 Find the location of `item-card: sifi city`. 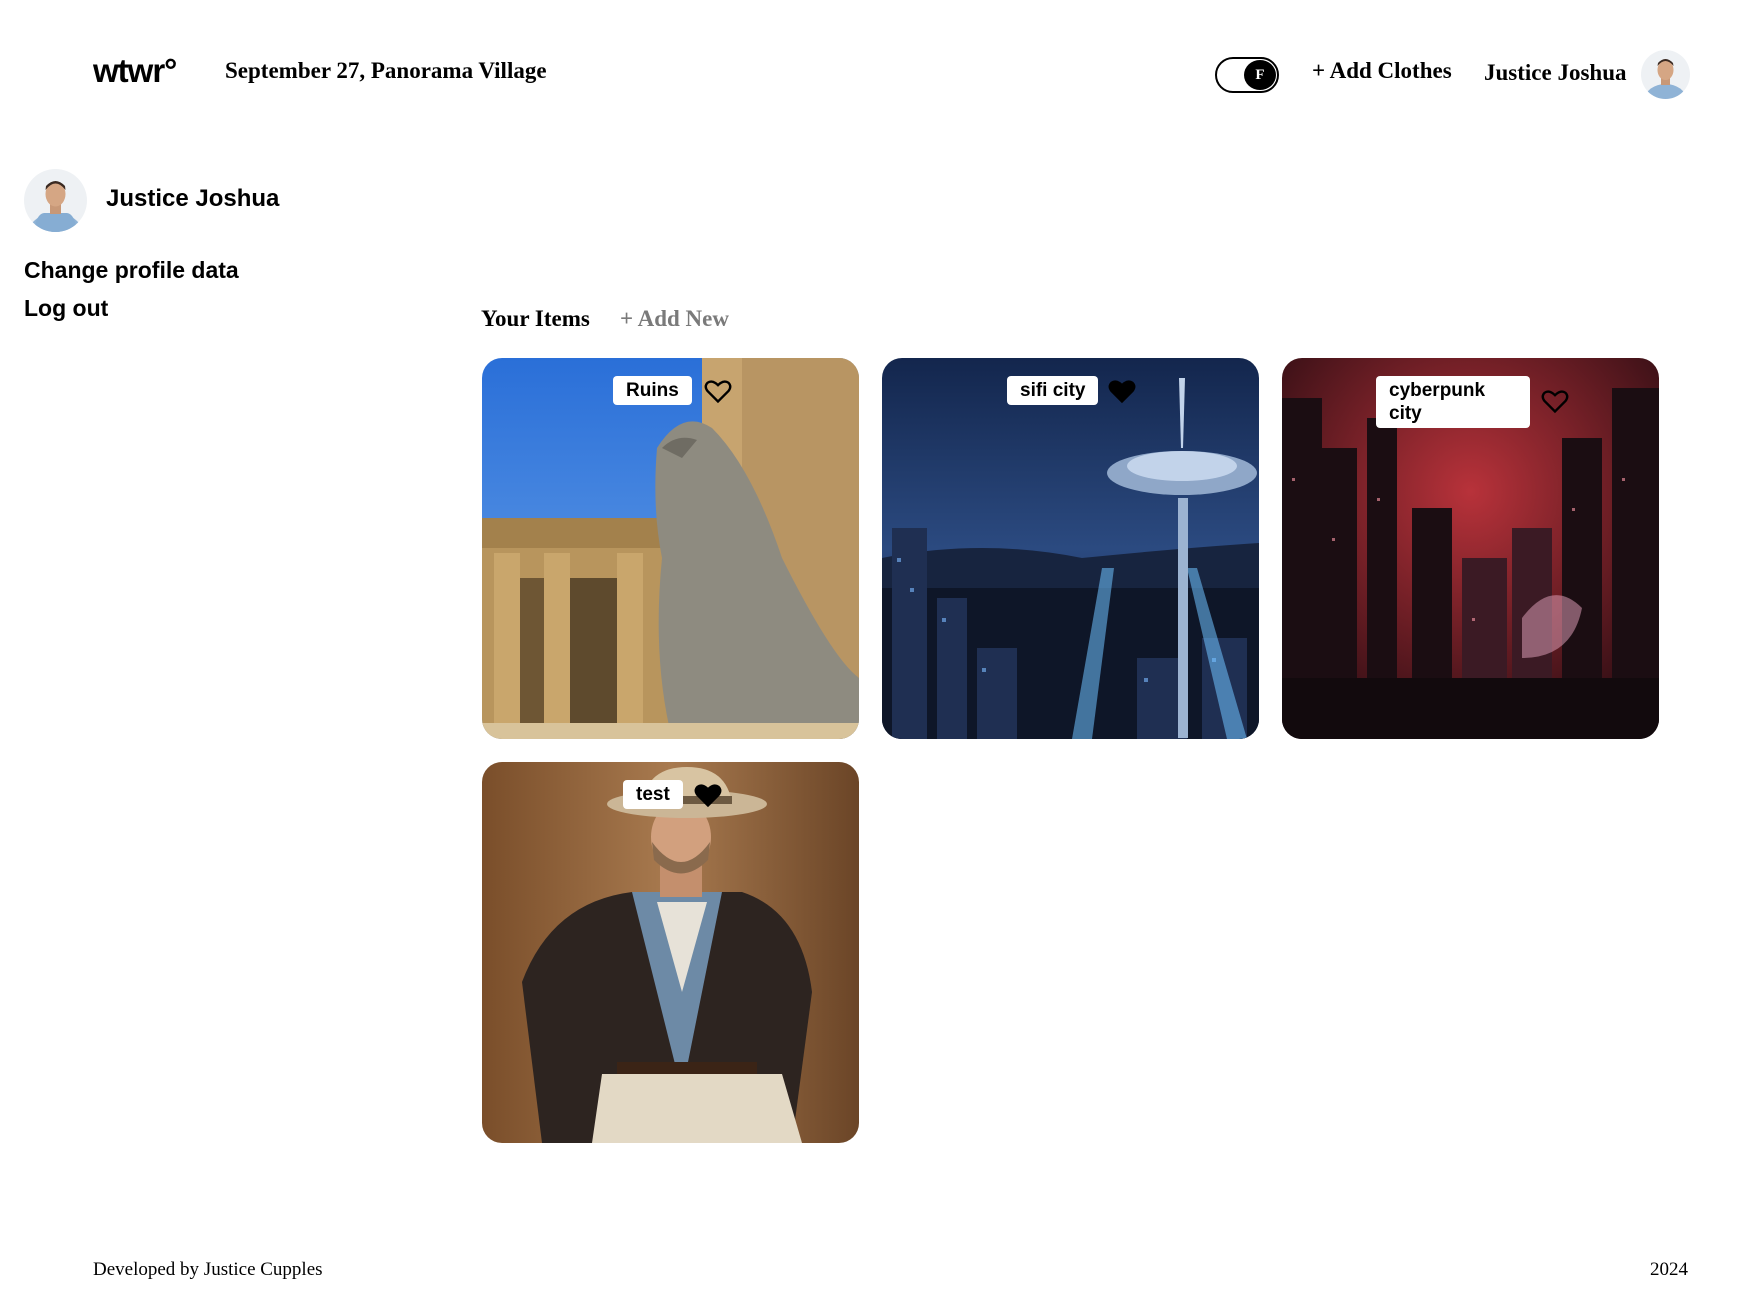

item-card: sifi city is located at coordinates (1070, 548).